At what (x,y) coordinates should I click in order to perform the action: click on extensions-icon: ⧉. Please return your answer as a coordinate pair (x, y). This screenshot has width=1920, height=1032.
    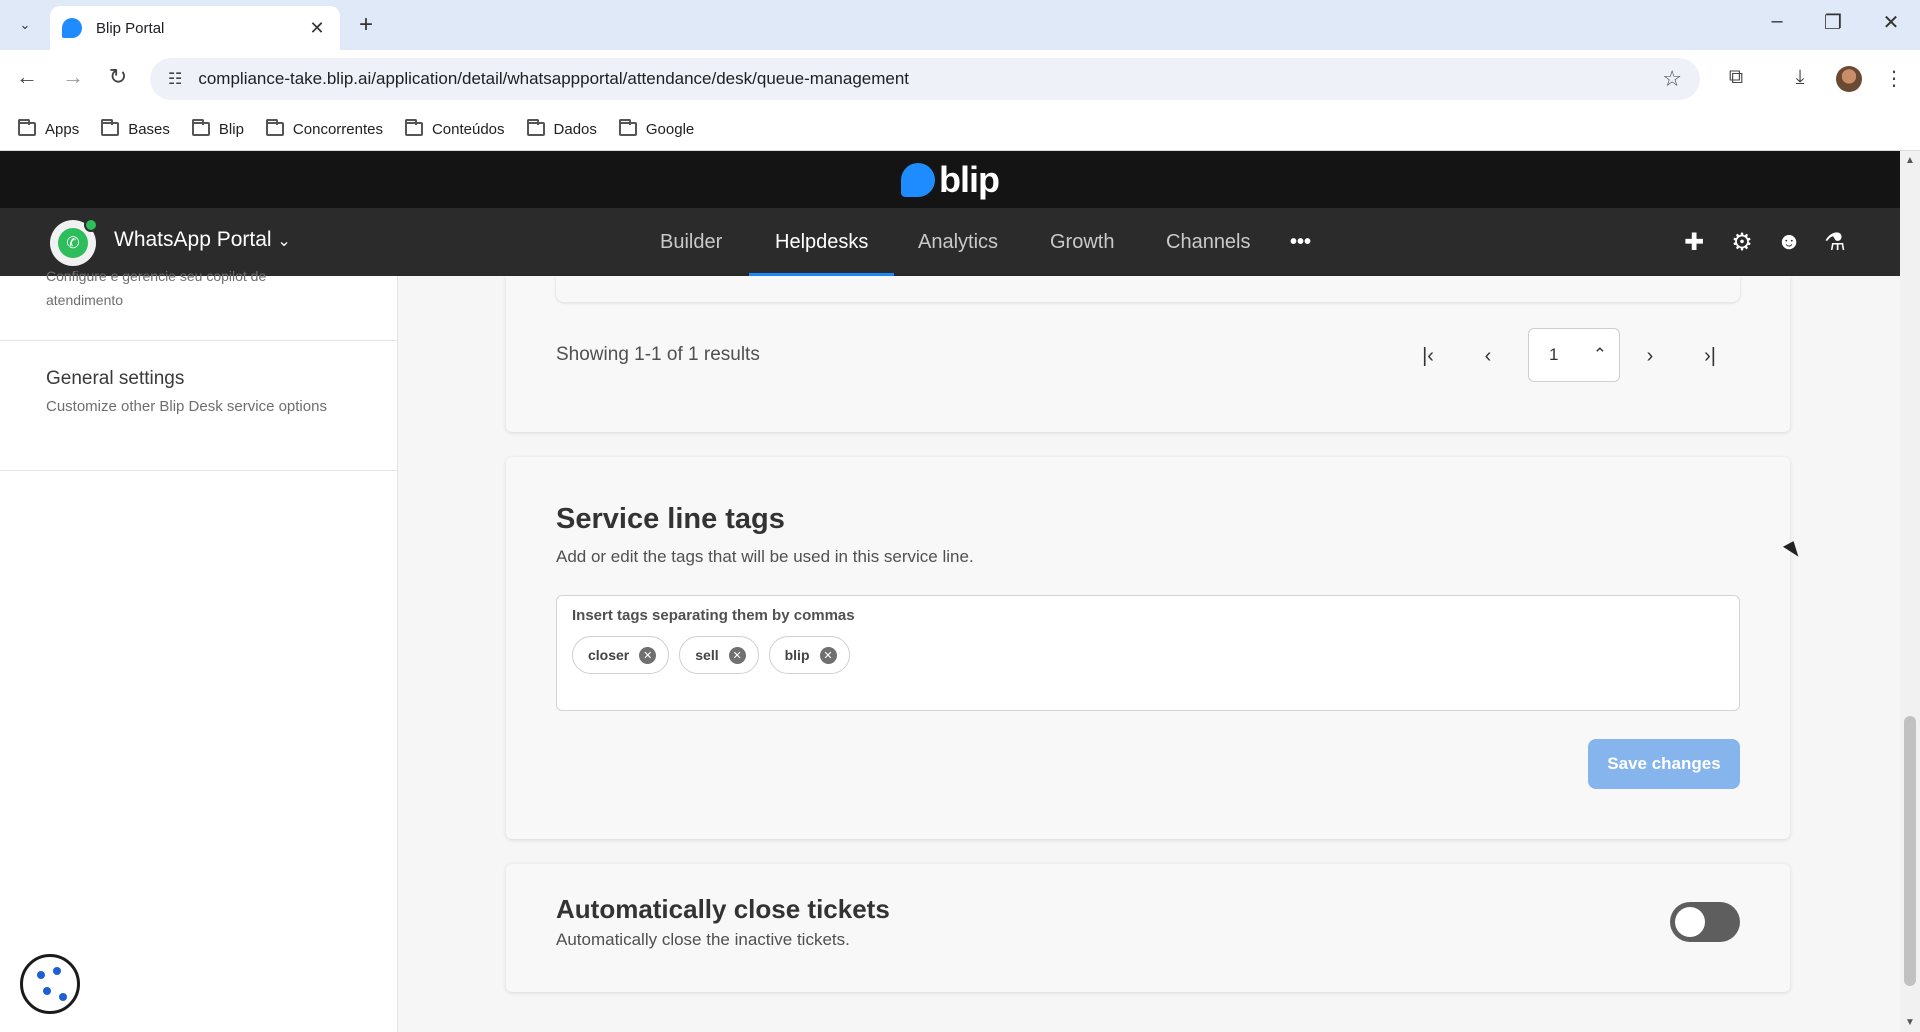
    Looking at the image, I should click on (1736, 77).